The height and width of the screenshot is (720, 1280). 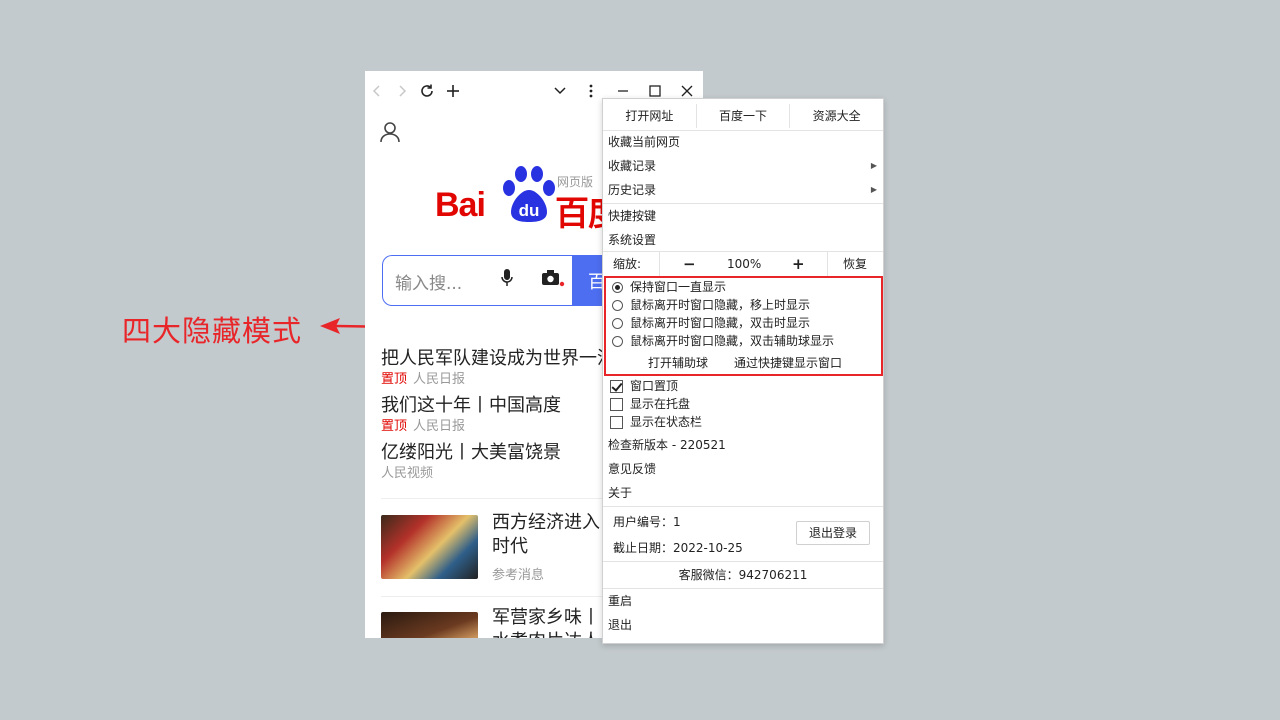 What do you see at coordinates (616, 386) in the screenshot?
I see `checkbox-checked` at bounding box center [616, 386].